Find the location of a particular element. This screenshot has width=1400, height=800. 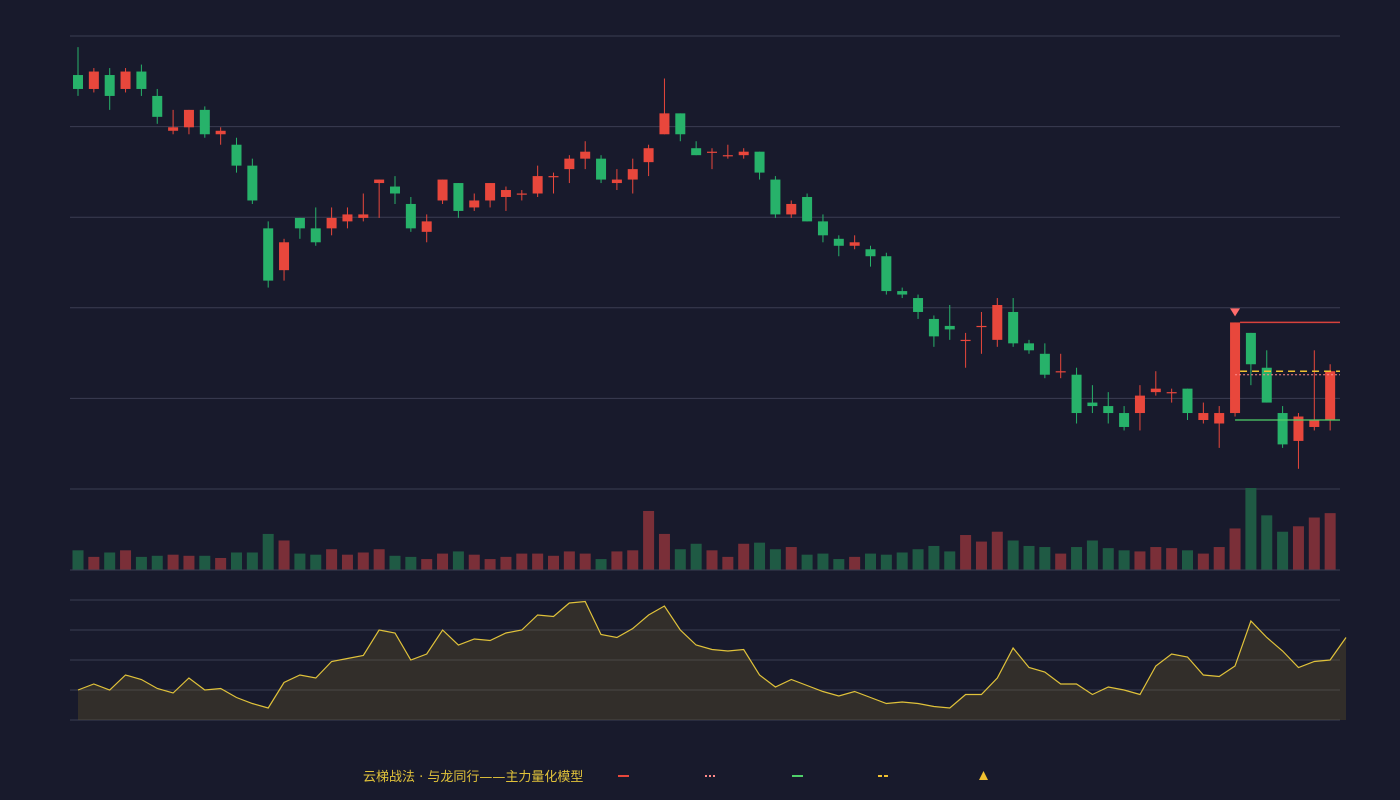

legend-triangle-icon is located at coordinates (983, 775).